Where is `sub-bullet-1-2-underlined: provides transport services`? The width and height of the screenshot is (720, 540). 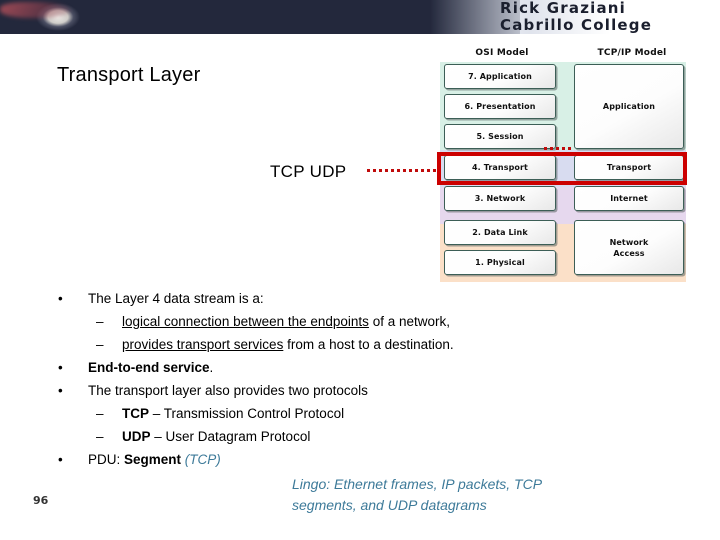
sub-bullet-1-2-underlined: provides transport services is located at coordinates (203, 344).